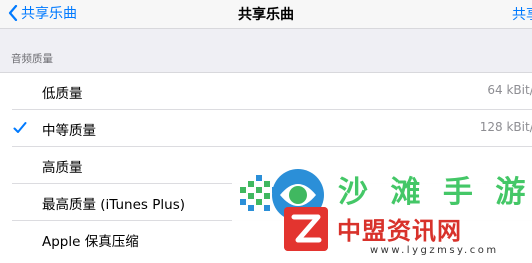 This screenshot has width=532, height=263. What do you see at coordinates (399, 231) in the screenshot?
I see `watermark-red-text: 中盟资讯网` at bounding box center [399, 231].